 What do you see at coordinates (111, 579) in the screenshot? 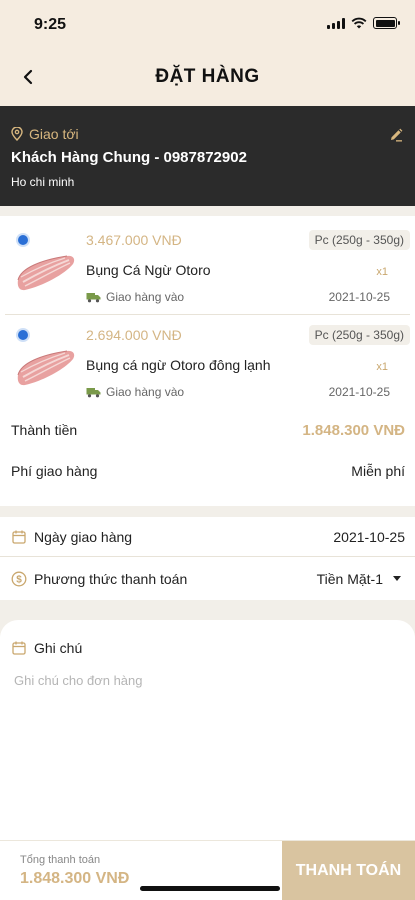
I see `payment-method-label: Phương thức thanh toán` at bounding box center [111, 579].